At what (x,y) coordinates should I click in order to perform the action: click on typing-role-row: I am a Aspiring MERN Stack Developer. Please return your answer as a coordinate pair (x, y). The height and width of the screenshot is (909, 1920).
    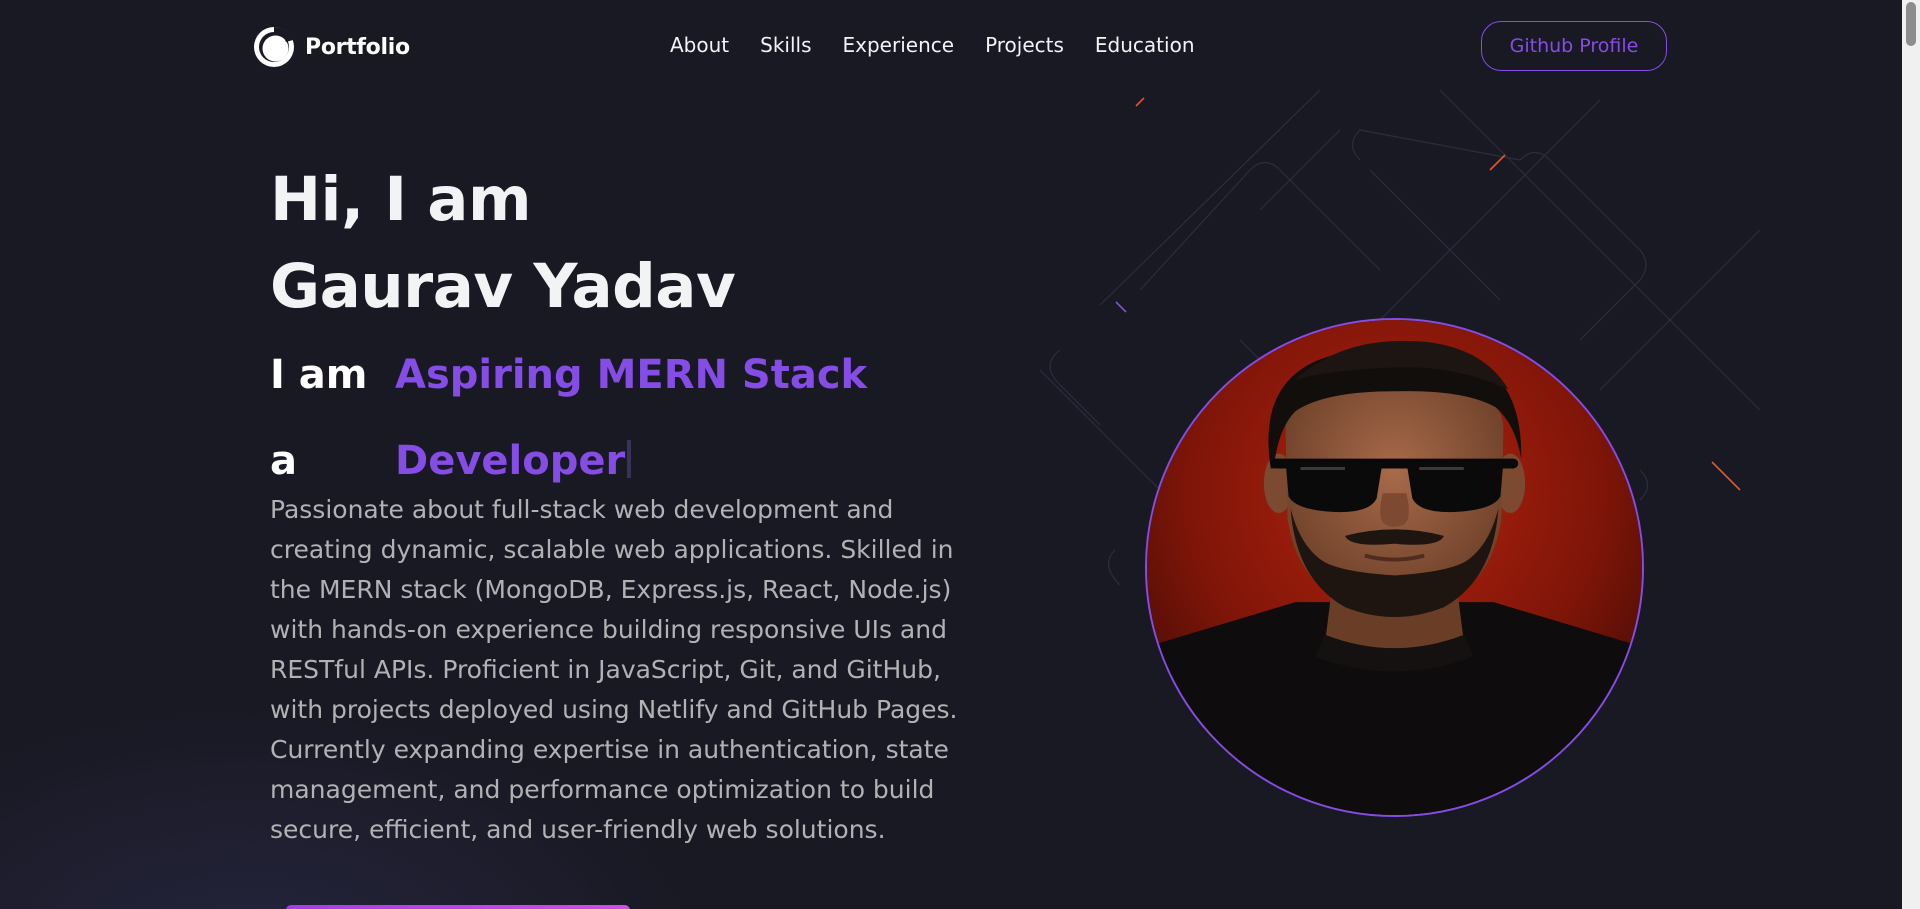
    Looking at the image, I should click on (620, 408).